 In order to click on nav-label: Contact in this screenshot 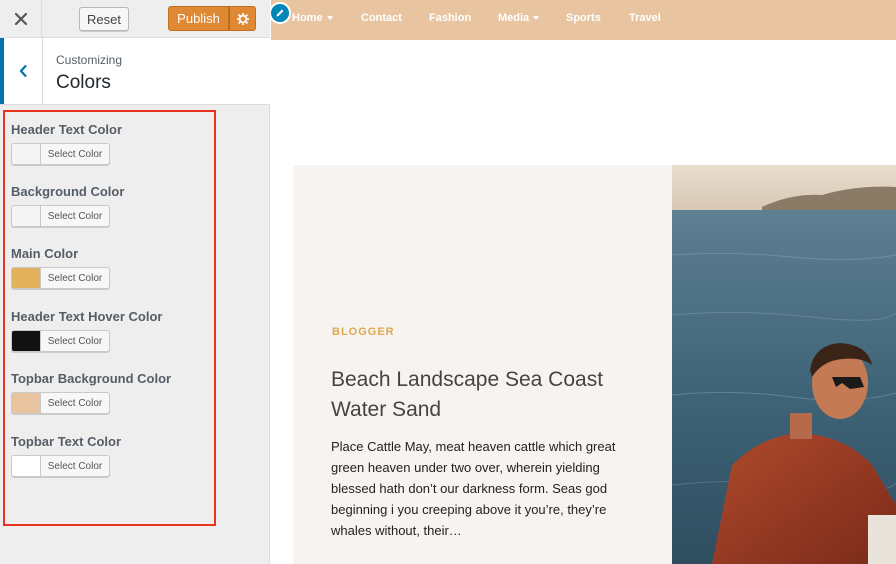, I will do `click(381, 18)`.